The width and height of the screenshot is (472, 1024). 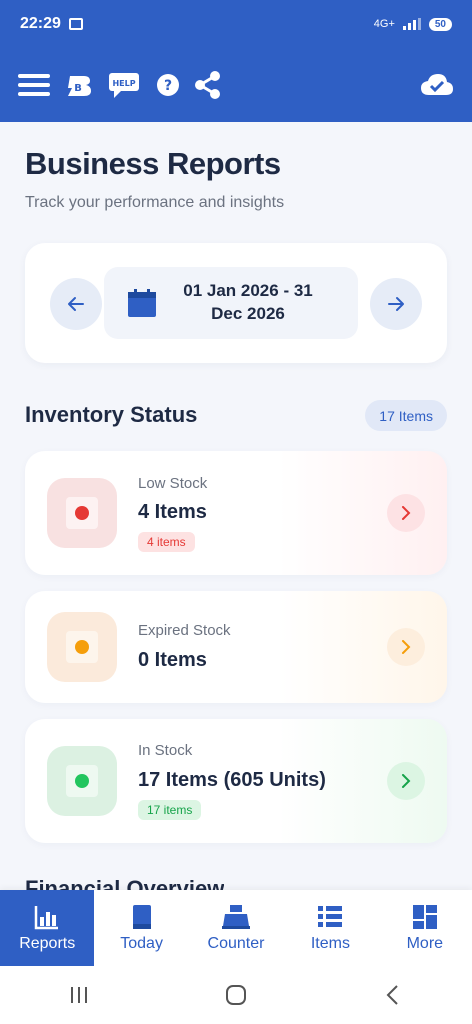 What do you see at coordinates (78, 88) in the screenshot?
I see `svg-text: B` at bounding box center [78, 88].